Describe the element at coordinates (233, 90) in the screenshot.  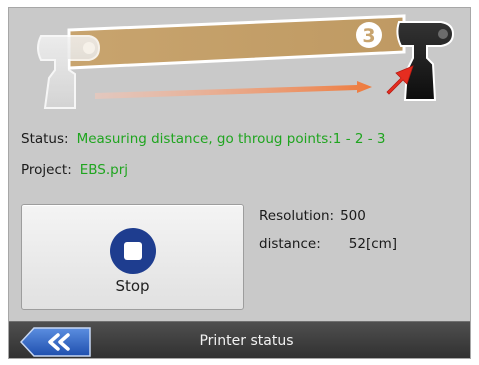
I see `direction-arrow` at that location.